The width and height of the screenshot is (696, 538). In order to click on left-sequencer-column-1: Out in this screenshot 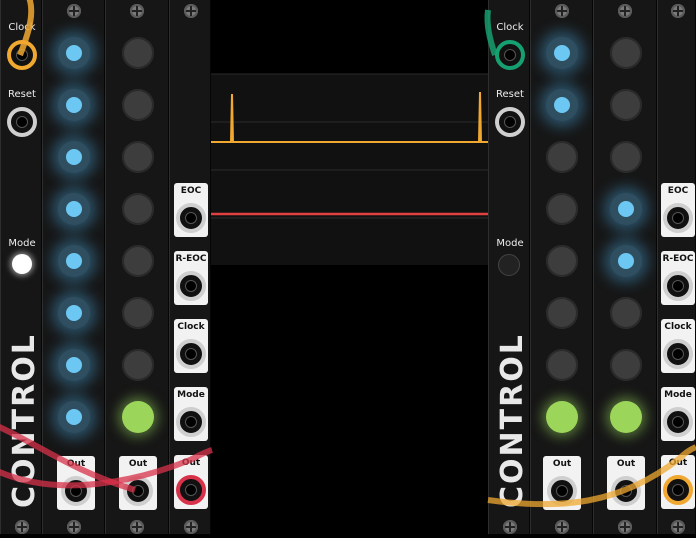, I will do `click(73, 267)`.